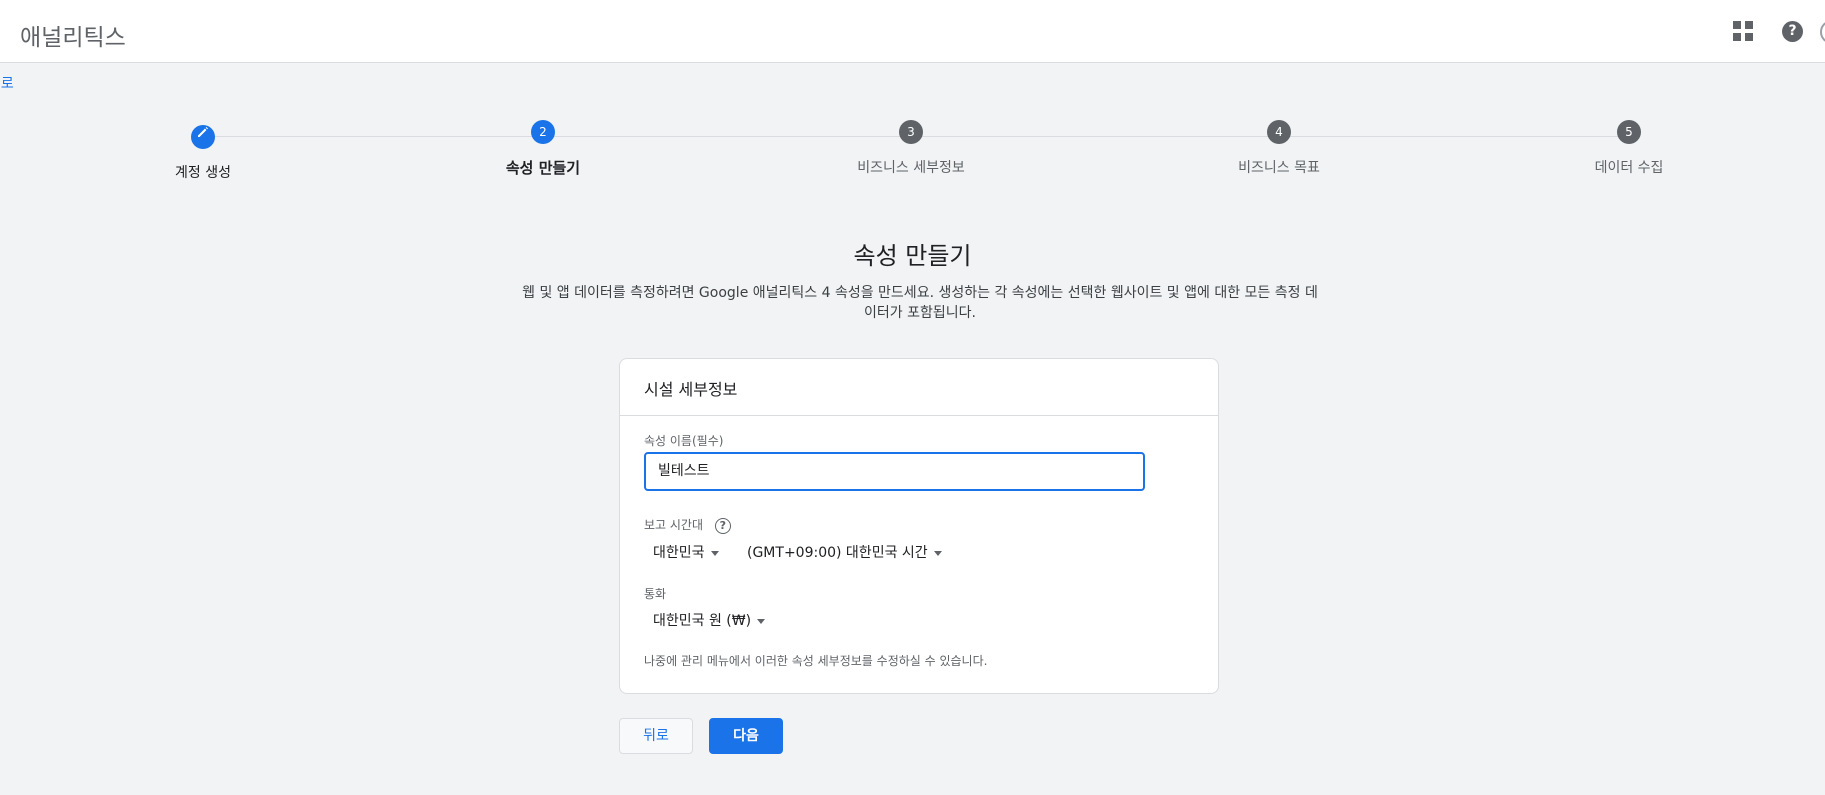  What do you see at coordinates (1743, 31) in the screenshot?
I see `apps-grid-icon` at bounding box center [1743, 31].